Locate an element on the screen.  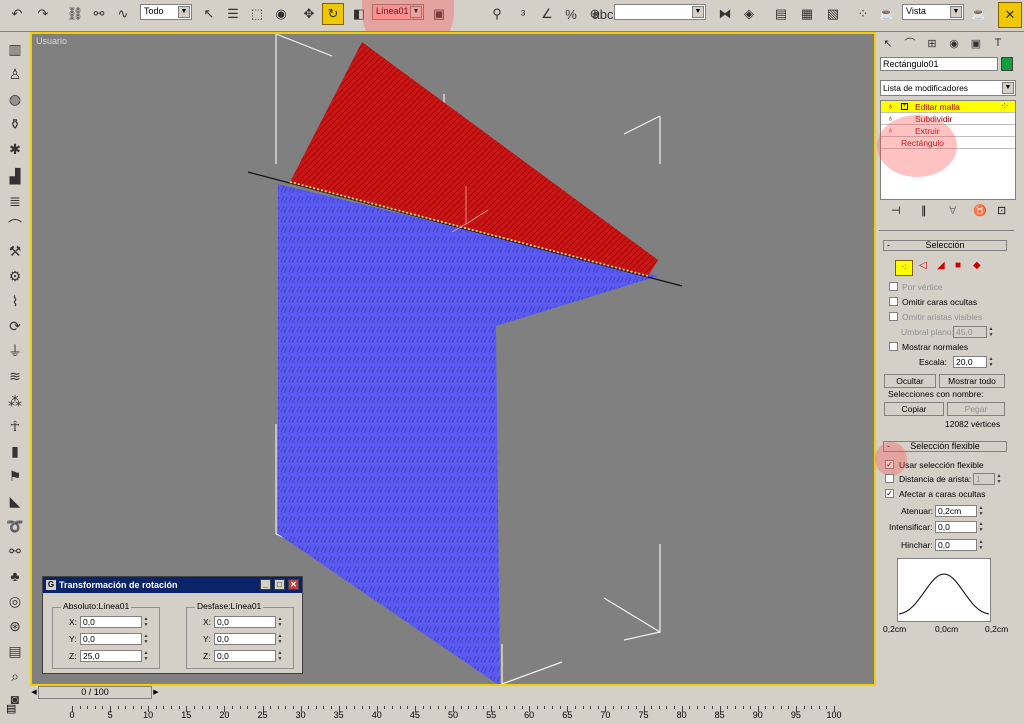
hierarchy-tab-icon: ⊞ is located at coordinates (932, 43).